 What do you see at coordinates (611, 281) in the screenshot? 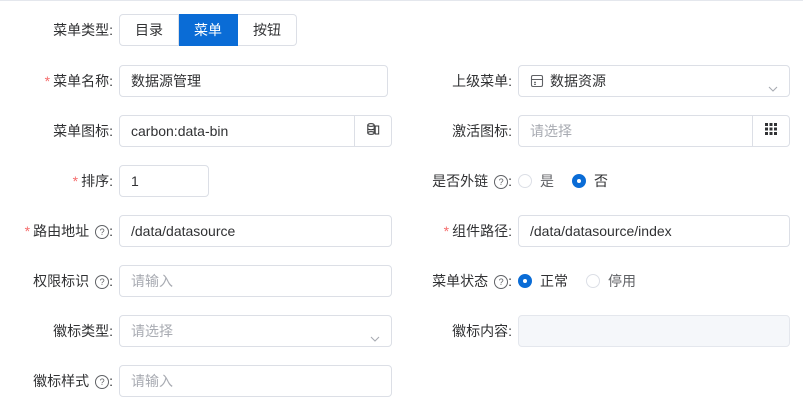
I see `menu-status-disabled-radio: 停用` at bounding box center [611, 281].